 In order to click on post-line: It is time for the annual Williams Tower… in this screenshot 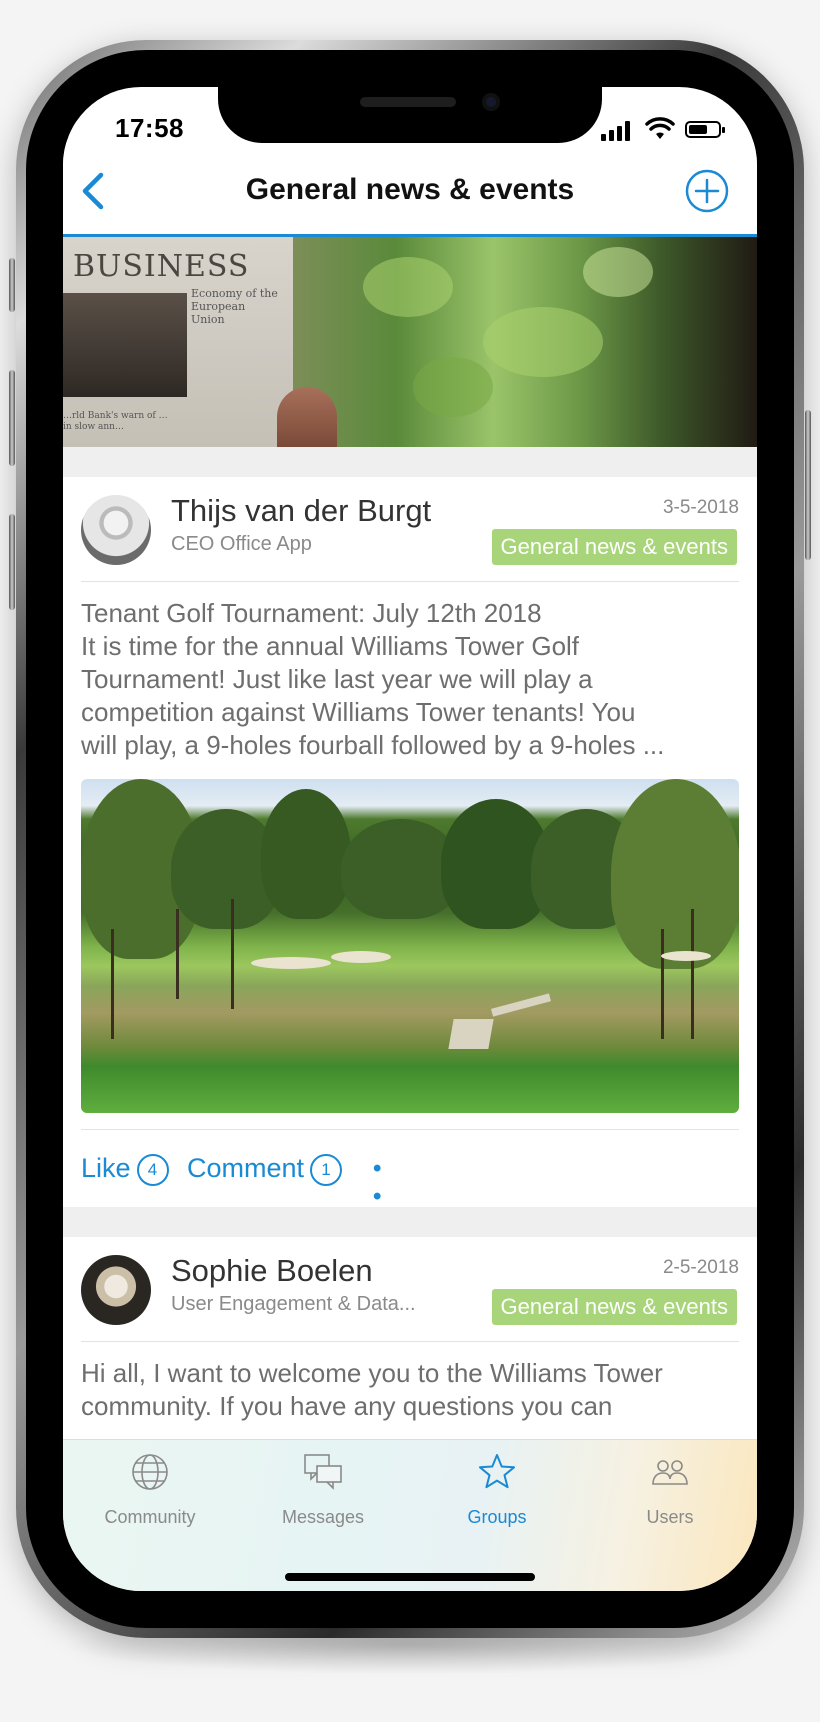, I will do `click(330, 646)`.